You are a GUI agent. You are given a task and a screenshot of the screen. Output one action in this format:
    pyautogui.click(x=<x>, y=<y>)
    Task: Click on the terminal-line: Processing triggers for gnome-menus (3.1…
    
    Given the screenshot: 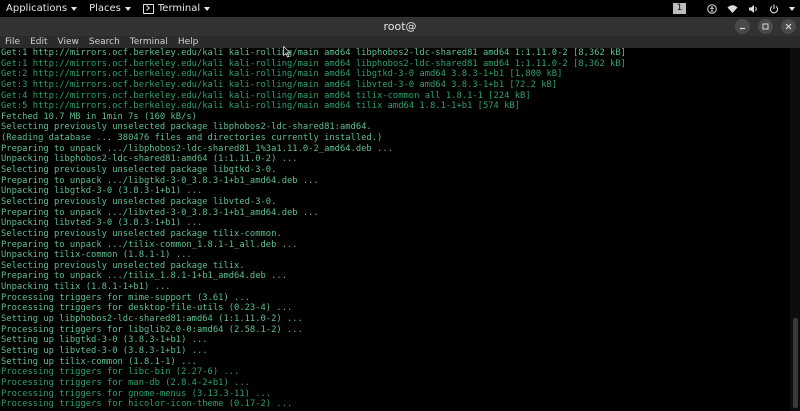 What is the action you would take?
    pyautogui.click(x=136, y=393)
    